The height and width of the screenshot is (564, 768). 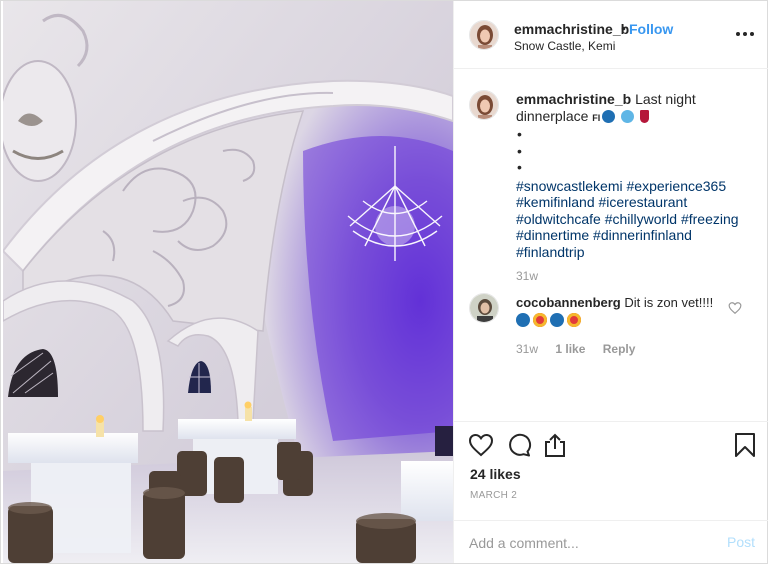 I want to click on more-horizontal-icon, so click(x=746, y=33).